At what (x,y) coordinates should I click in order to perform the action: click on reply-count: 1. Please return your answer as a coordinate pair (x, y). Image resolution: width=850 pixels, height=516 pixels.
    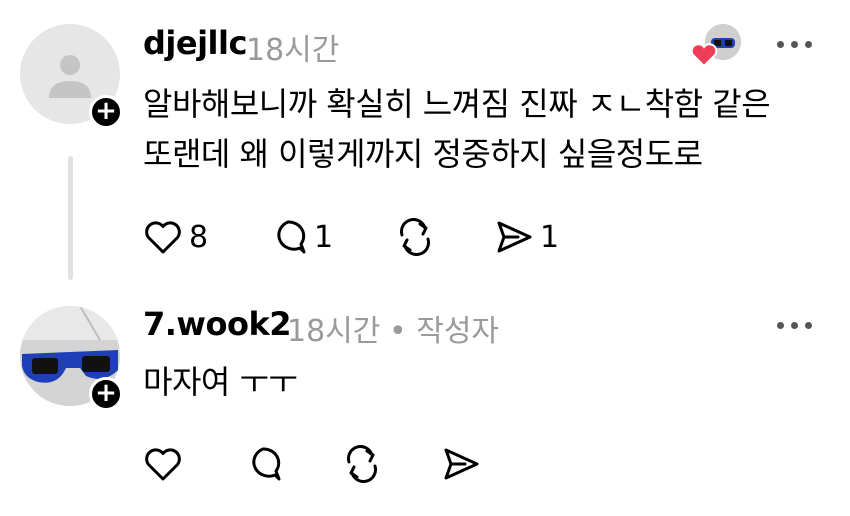
    Looking at the image, I should click on (324, 237).